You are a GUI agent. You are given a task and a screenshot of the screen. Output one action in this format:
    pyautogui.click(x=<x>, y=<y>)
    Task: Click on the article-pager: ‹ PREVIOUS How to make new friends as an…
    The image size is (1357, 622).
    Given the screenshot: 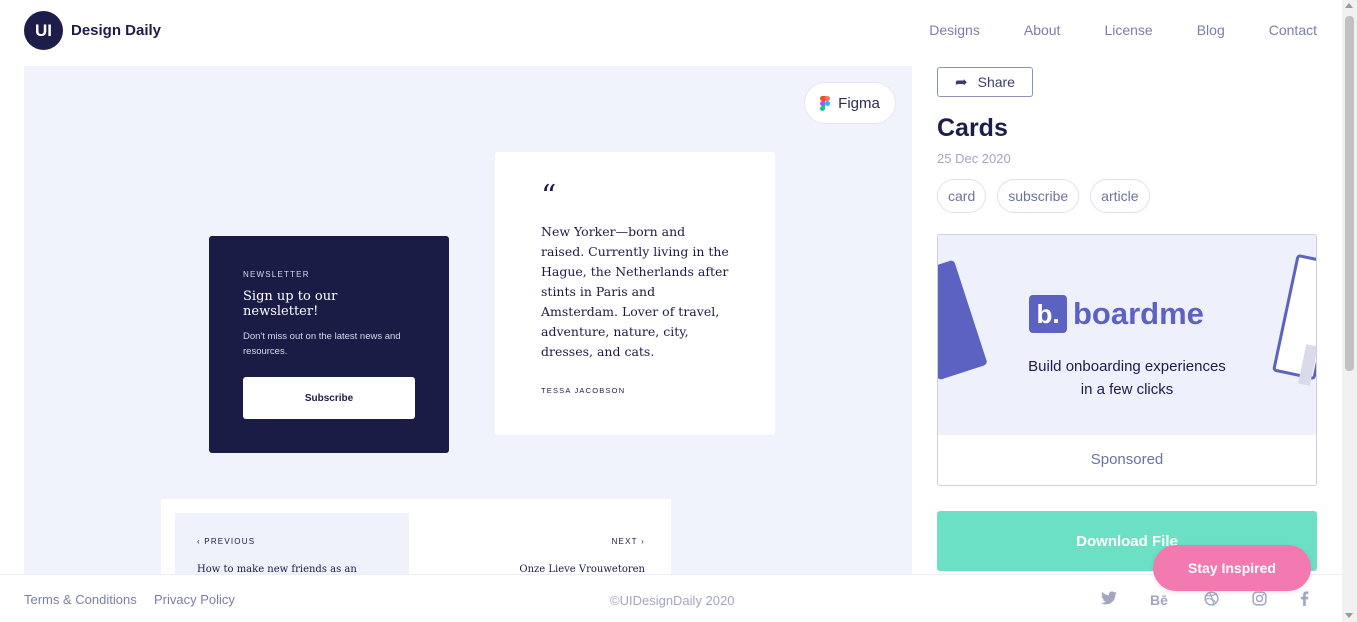 What is the action you would take?
    pyautogui.click(x=416, y=536)
    